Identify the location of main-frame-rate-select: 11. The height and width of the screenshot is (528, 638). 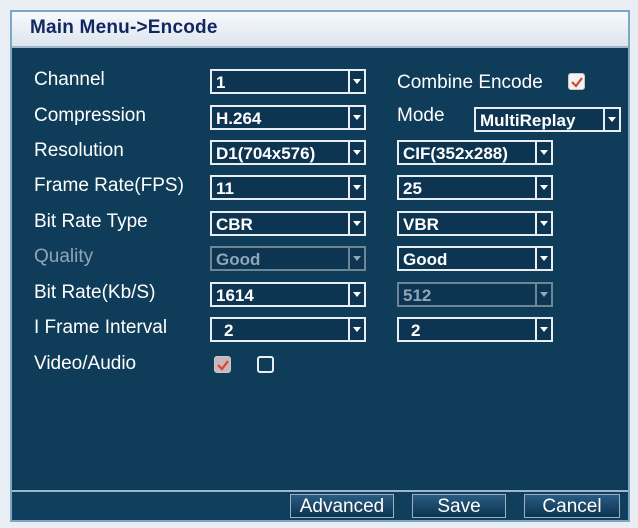
(288, 187).